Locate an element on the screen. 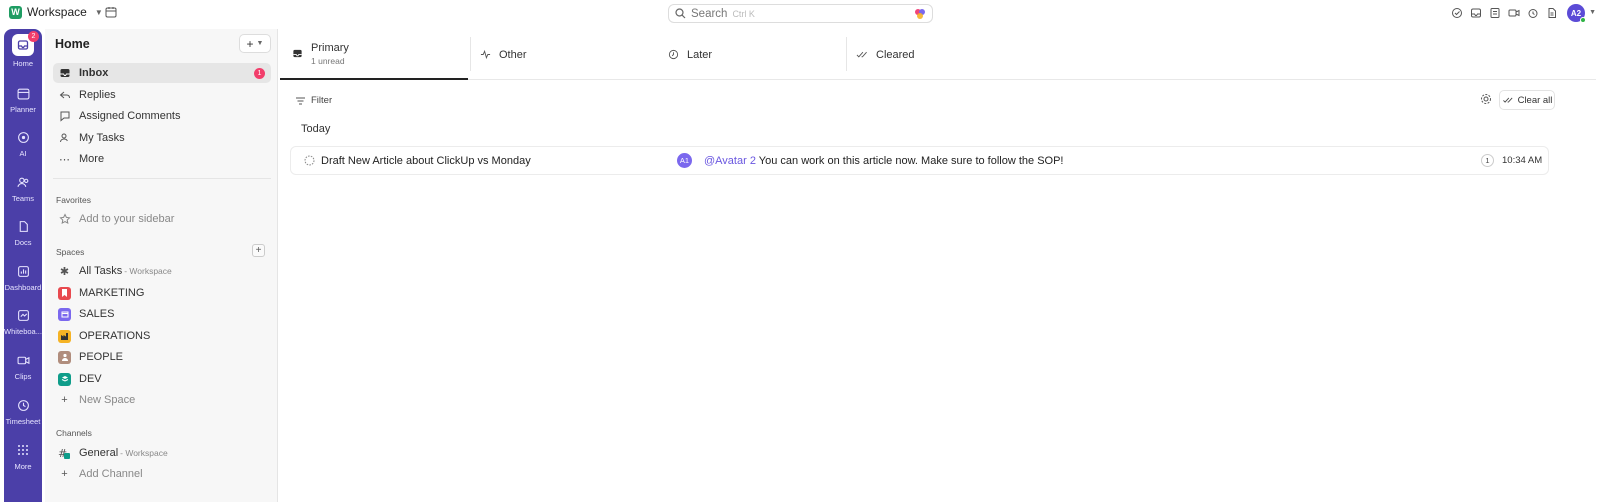 Image resolution: width=1600 pixels, height=502 pixels. new-space-button: + New Space is located at coordinates (162, 400).